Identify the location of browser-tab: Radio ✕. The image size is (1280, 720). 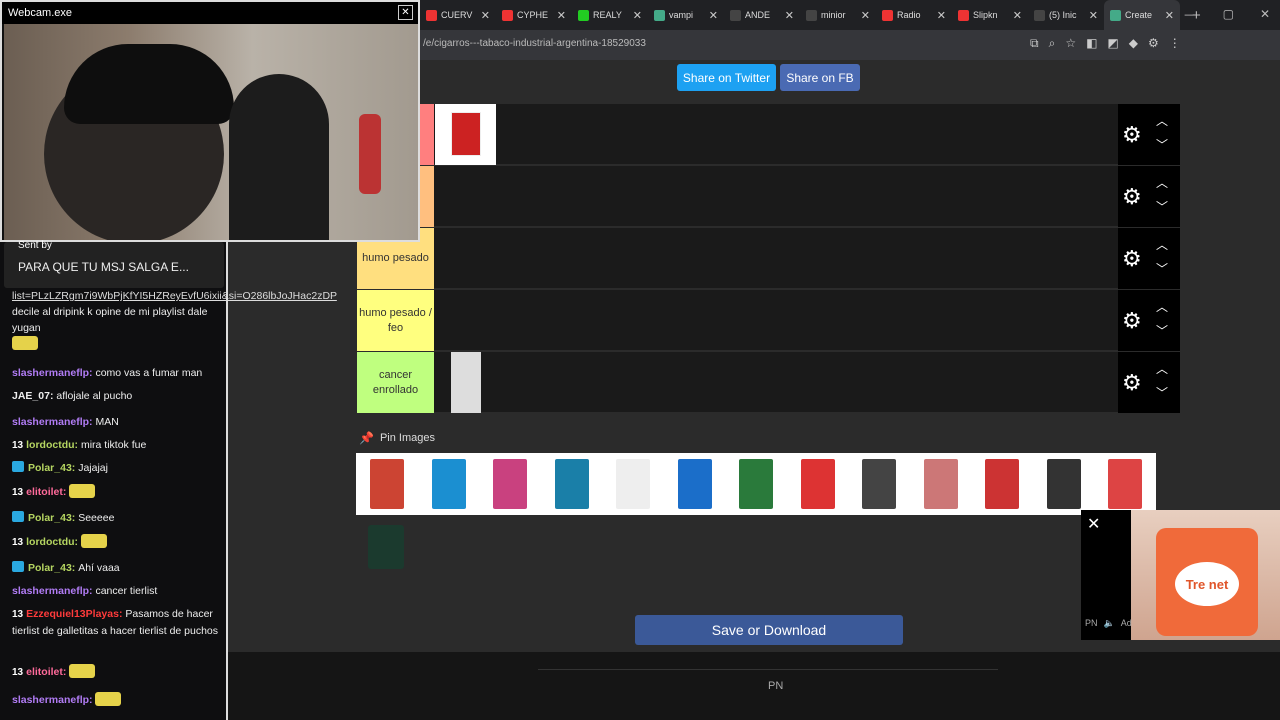
(914, 15).